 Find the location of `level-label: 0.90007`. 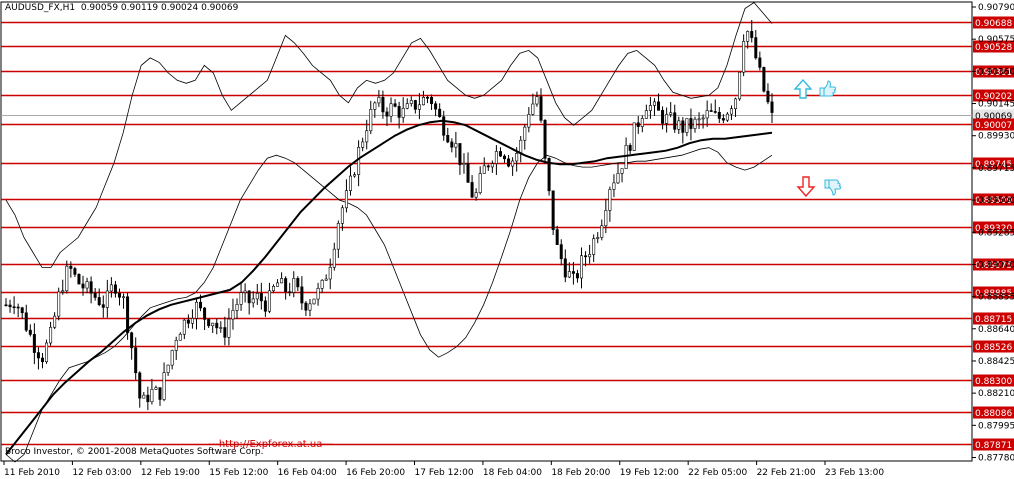

level-label: 0.90007 is located at coordinates (993, 124).